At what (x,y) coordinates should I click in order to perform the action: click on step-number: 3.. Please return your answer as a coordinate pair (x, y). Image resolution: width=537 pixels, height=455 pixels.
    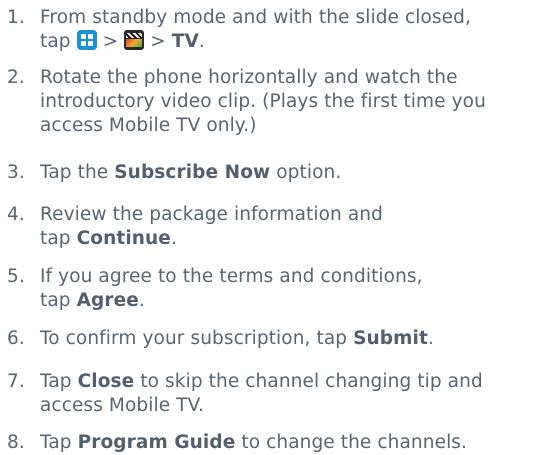
    Looking at the image, I should click on (16, 172).